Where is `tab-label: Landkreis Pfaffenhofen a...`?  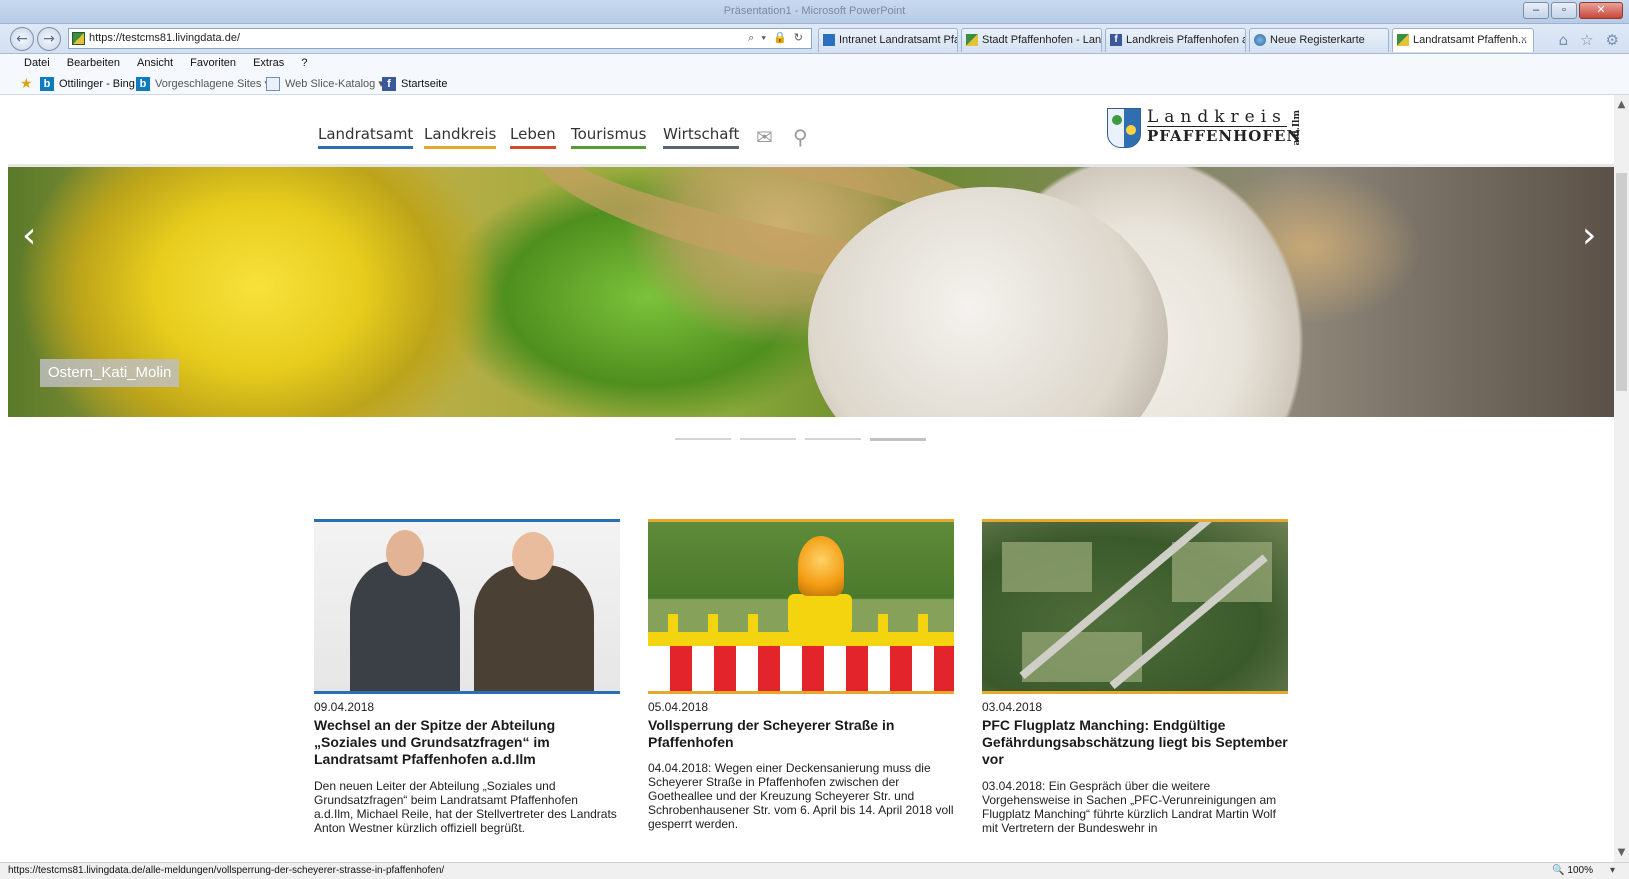 tab-label: Landkreis Pfaffenhofen a... is located at coordinates (1186, 40).